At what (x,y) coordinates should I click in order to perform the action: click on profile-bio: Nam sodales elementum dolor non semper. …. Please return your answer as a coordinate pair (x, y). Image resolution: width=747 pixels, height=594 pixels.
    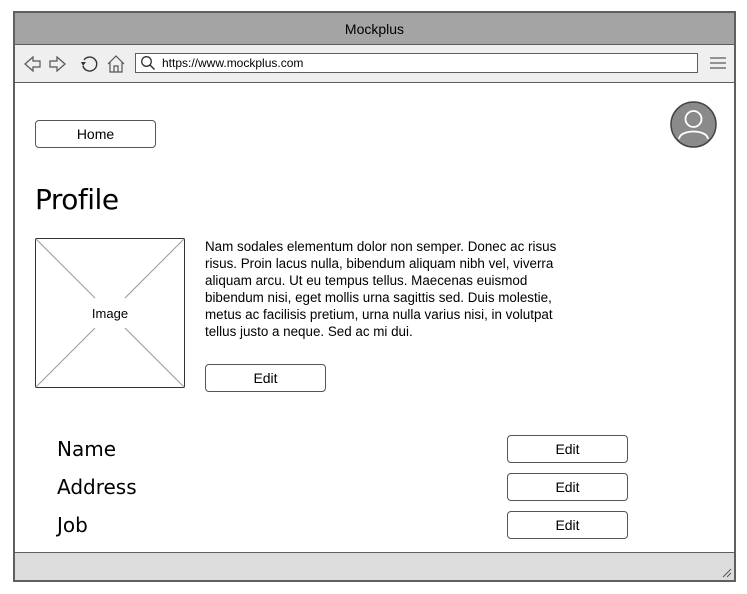
    Looking at the image, I should click on (381, 289).